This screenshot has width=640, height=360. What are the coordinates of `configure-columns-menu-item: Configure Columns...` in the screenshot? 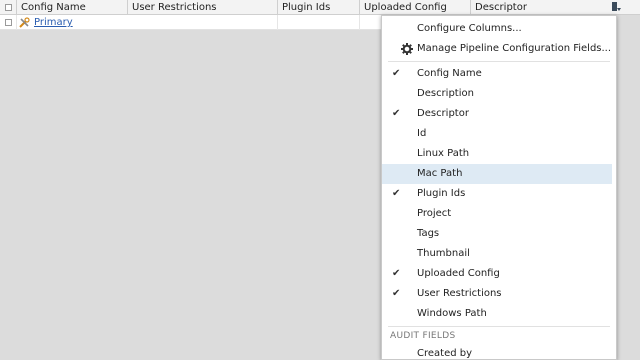 It's located at (497, 29).